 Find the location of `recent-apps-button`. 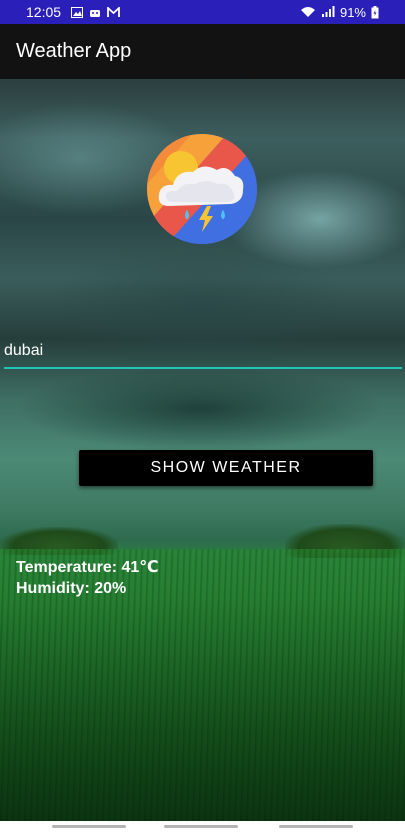

recent-apps-button is located at coordinates (89, 826).